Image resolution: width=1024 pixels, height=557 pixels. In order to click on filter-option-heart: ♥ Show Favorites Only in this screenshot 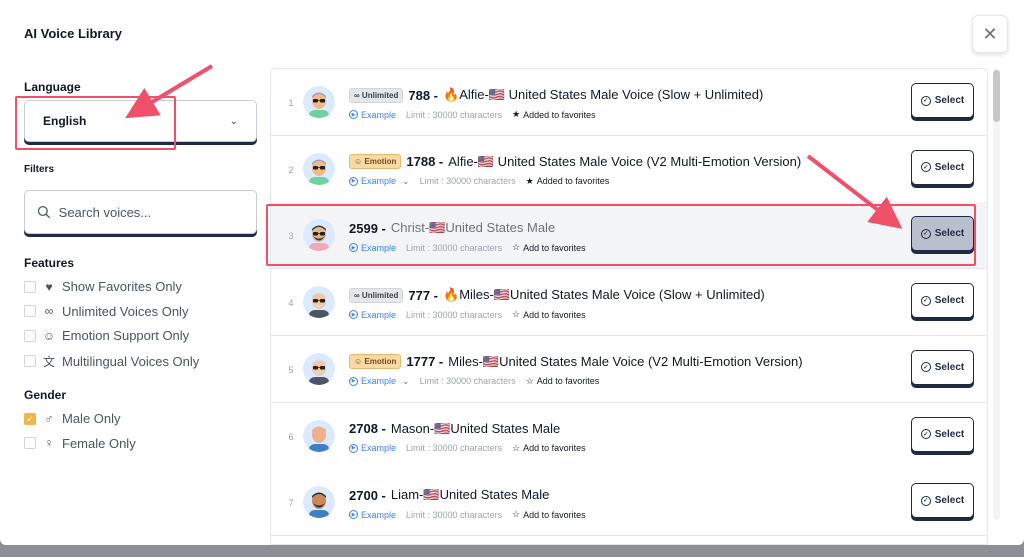, I will do `click(103, 286)`.